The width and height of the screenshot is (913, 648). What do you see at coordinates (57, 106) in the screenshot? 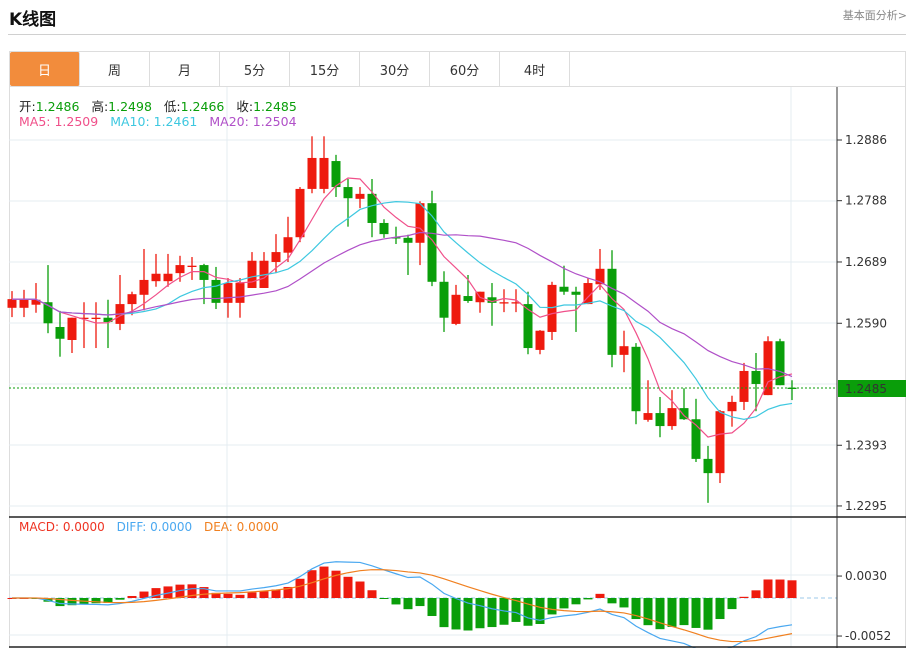
I see `open-value: 1.2486` at bounding box center [57, 106].